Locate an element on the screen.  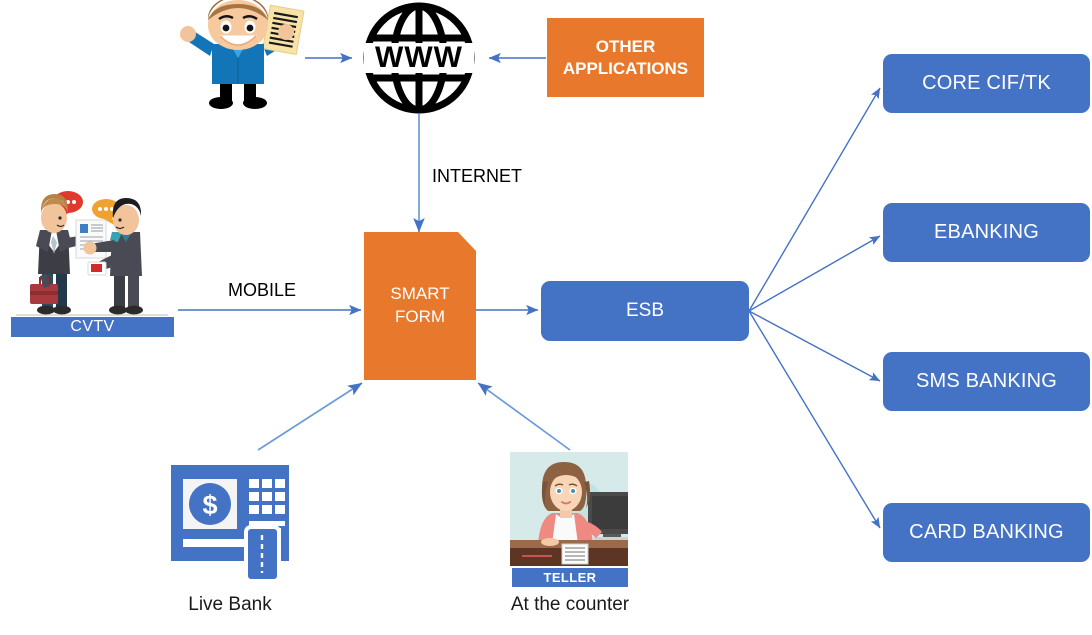
ebanking-label: EBANKING is located at coordinates (986, 232).